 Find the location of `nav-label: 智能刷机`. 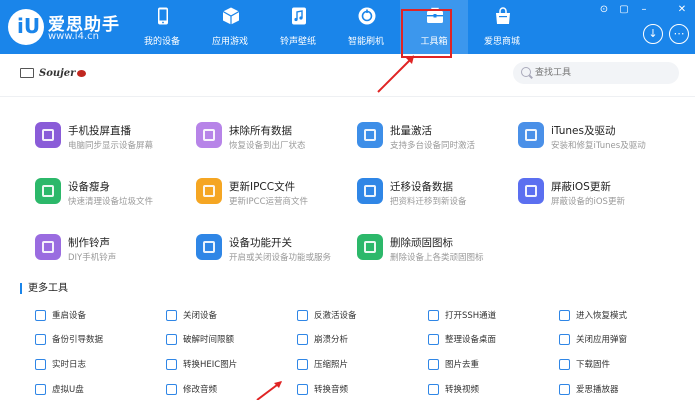

nav-label: 智能刷机 is located at coordinates (365, 42).